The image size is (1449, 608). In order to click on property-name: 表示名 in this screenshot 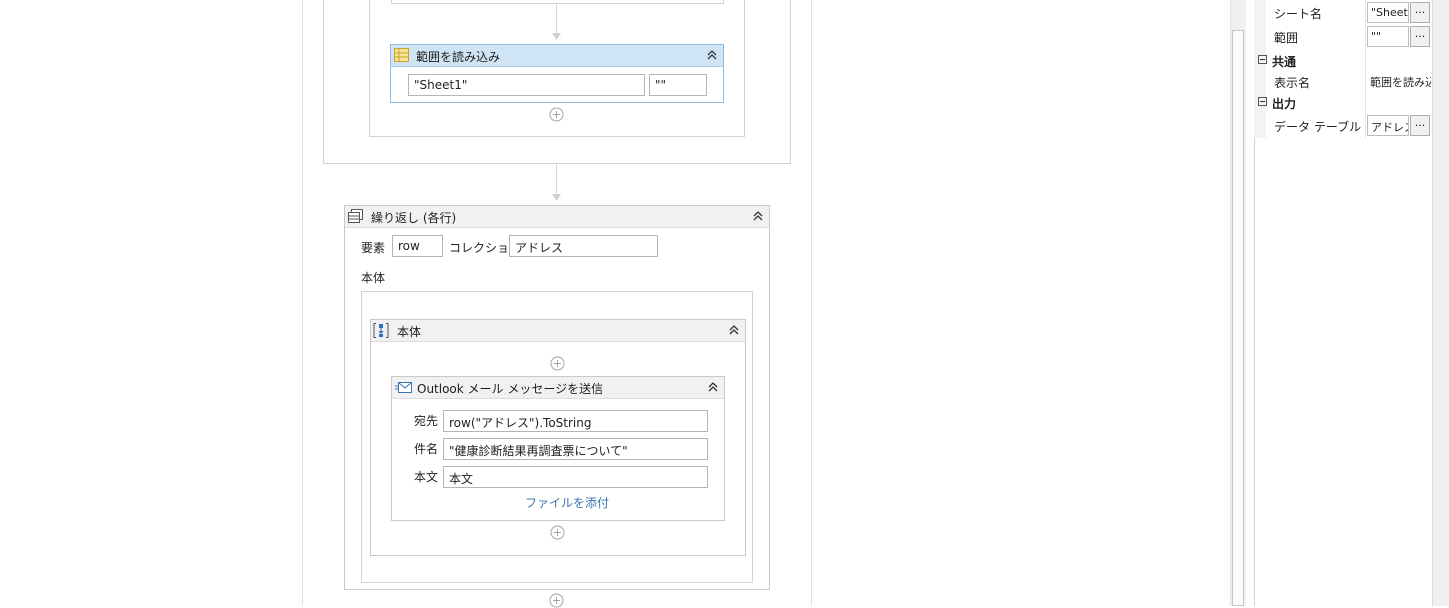, I will do `click(1292, 83)`.